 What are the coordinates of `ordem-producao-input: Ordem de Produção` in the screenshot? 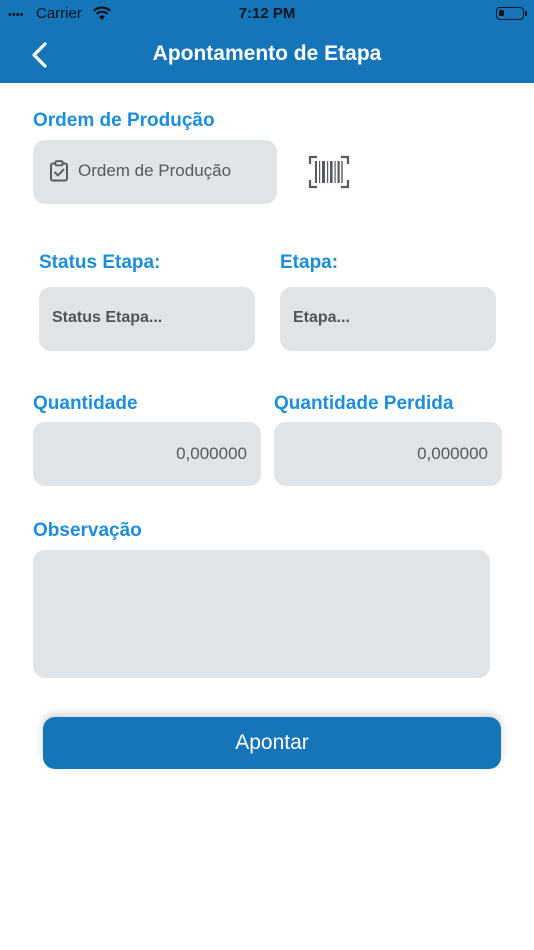 It's located at (155, 172).